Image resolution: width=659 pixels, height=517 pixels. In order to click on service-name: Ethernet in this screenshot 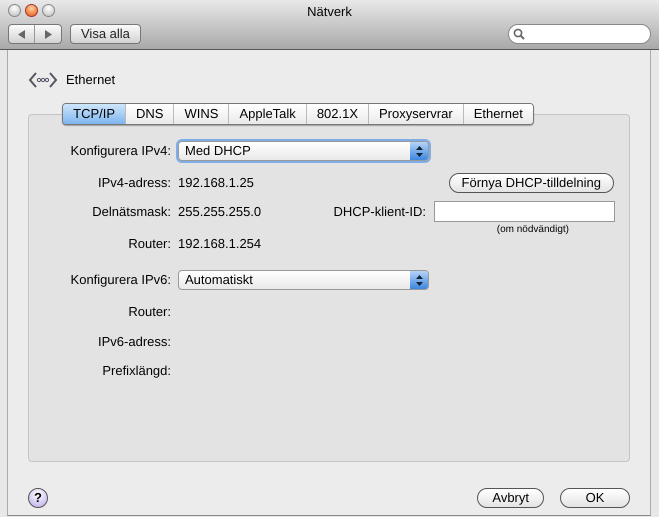, I will do `click(91, 79)`.